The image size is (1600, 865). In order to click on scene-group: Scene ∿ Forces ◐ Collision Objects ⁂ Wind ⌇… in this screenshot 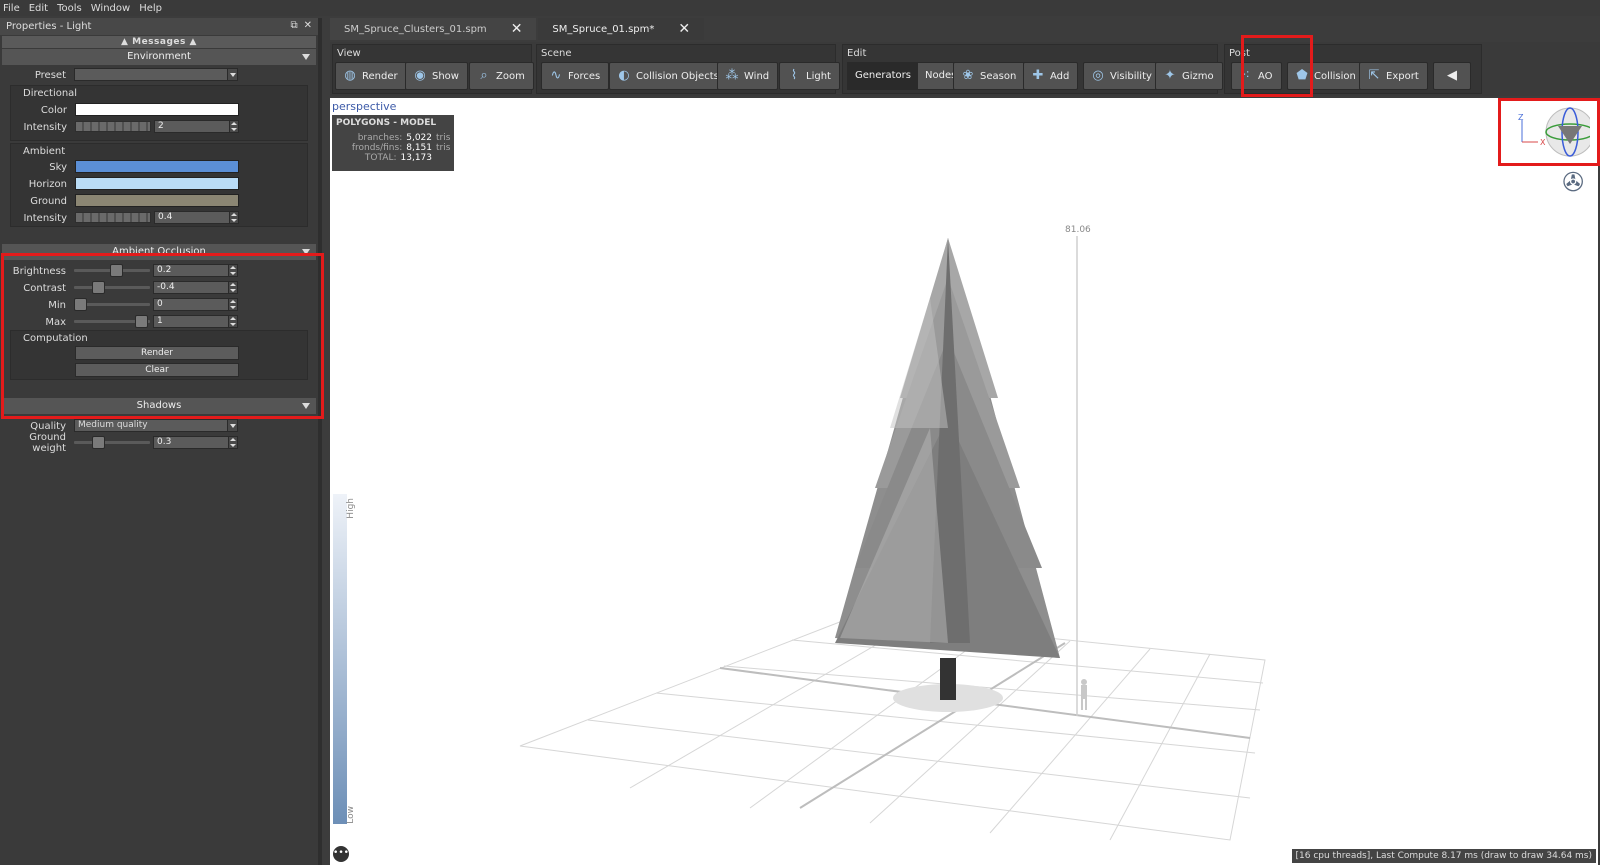, I will do `click(688, 69)`.